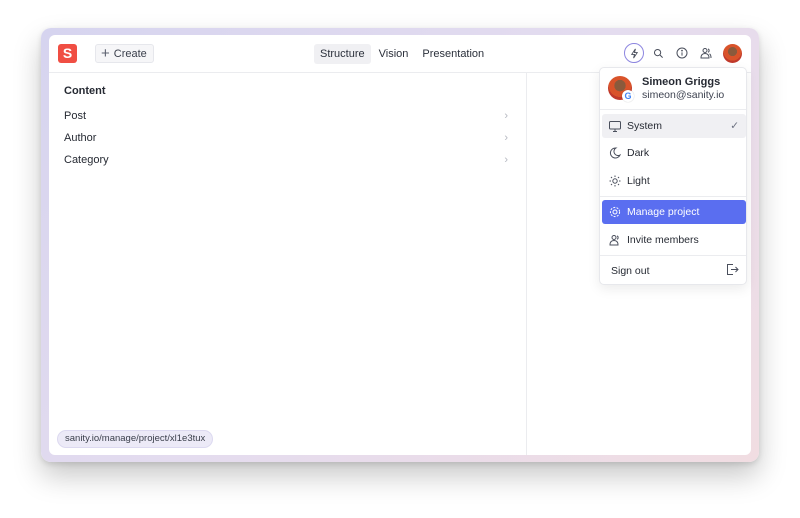 This screenshot has width=800, height=518. Describe the element at coordinates (628, 96) in the screenshot. I see `google-provider-icon: G` at that location.